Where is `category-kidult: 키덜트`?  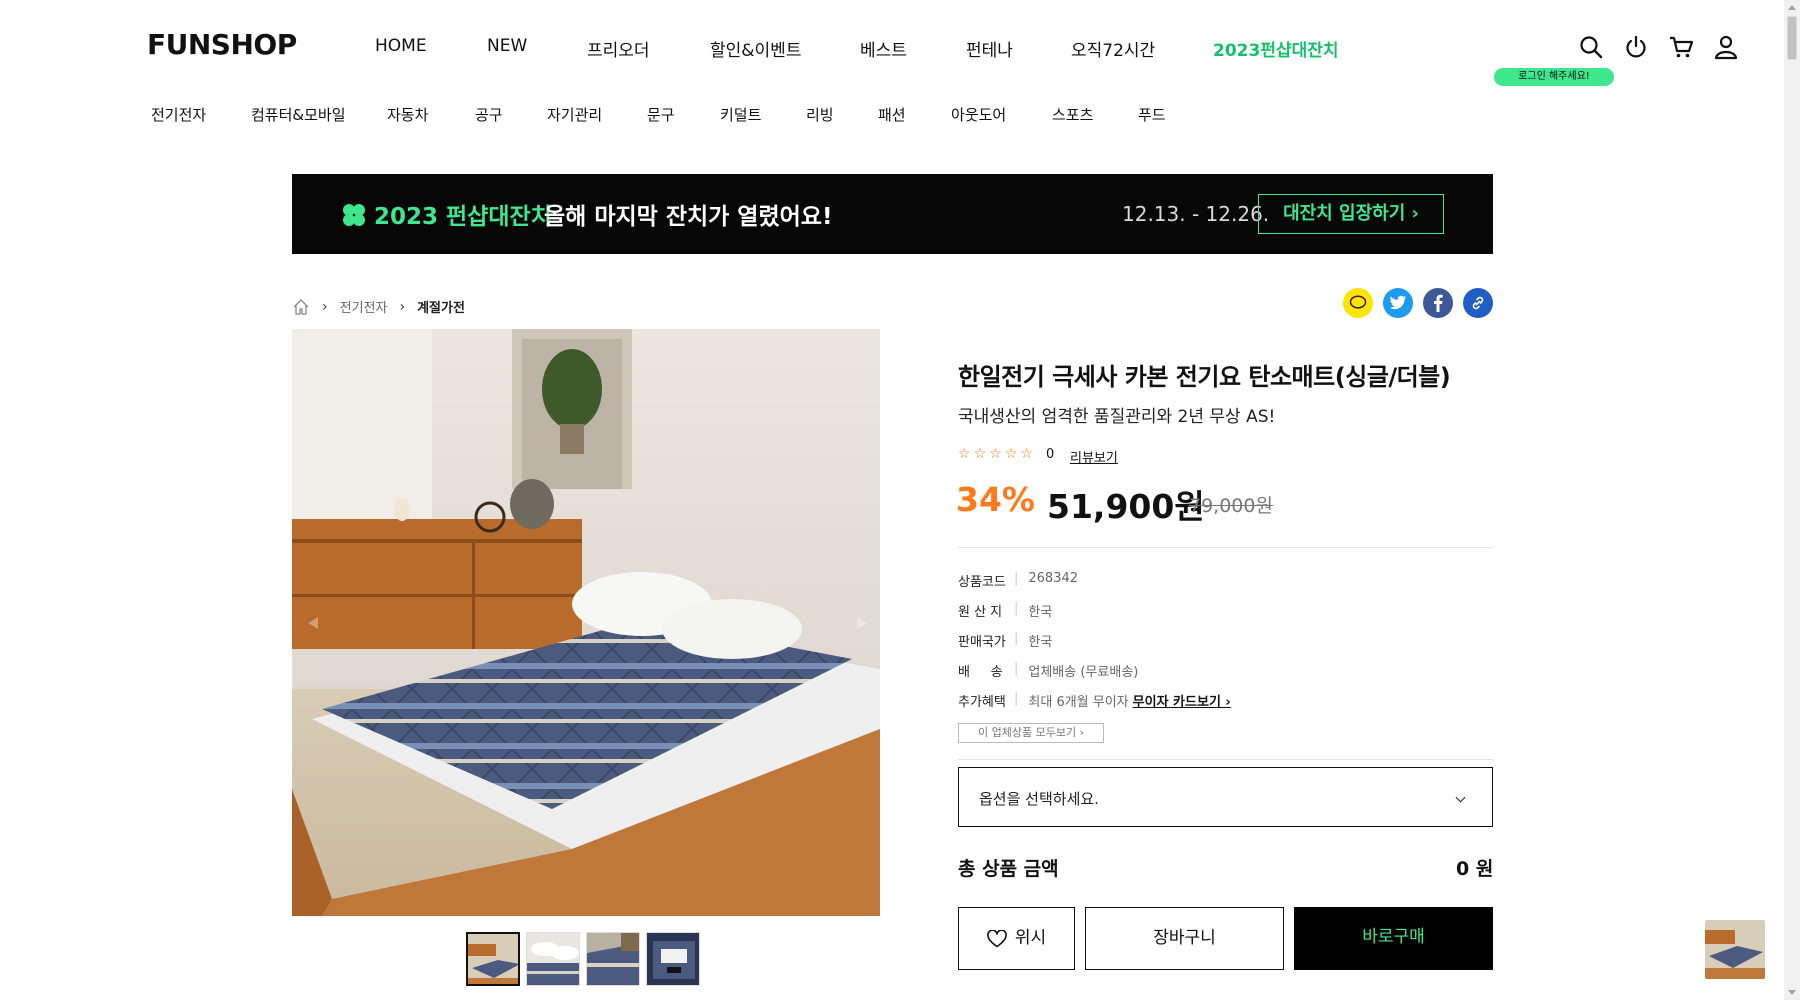
category-kidult: 키덜트 is located at coordinates (740, 114).